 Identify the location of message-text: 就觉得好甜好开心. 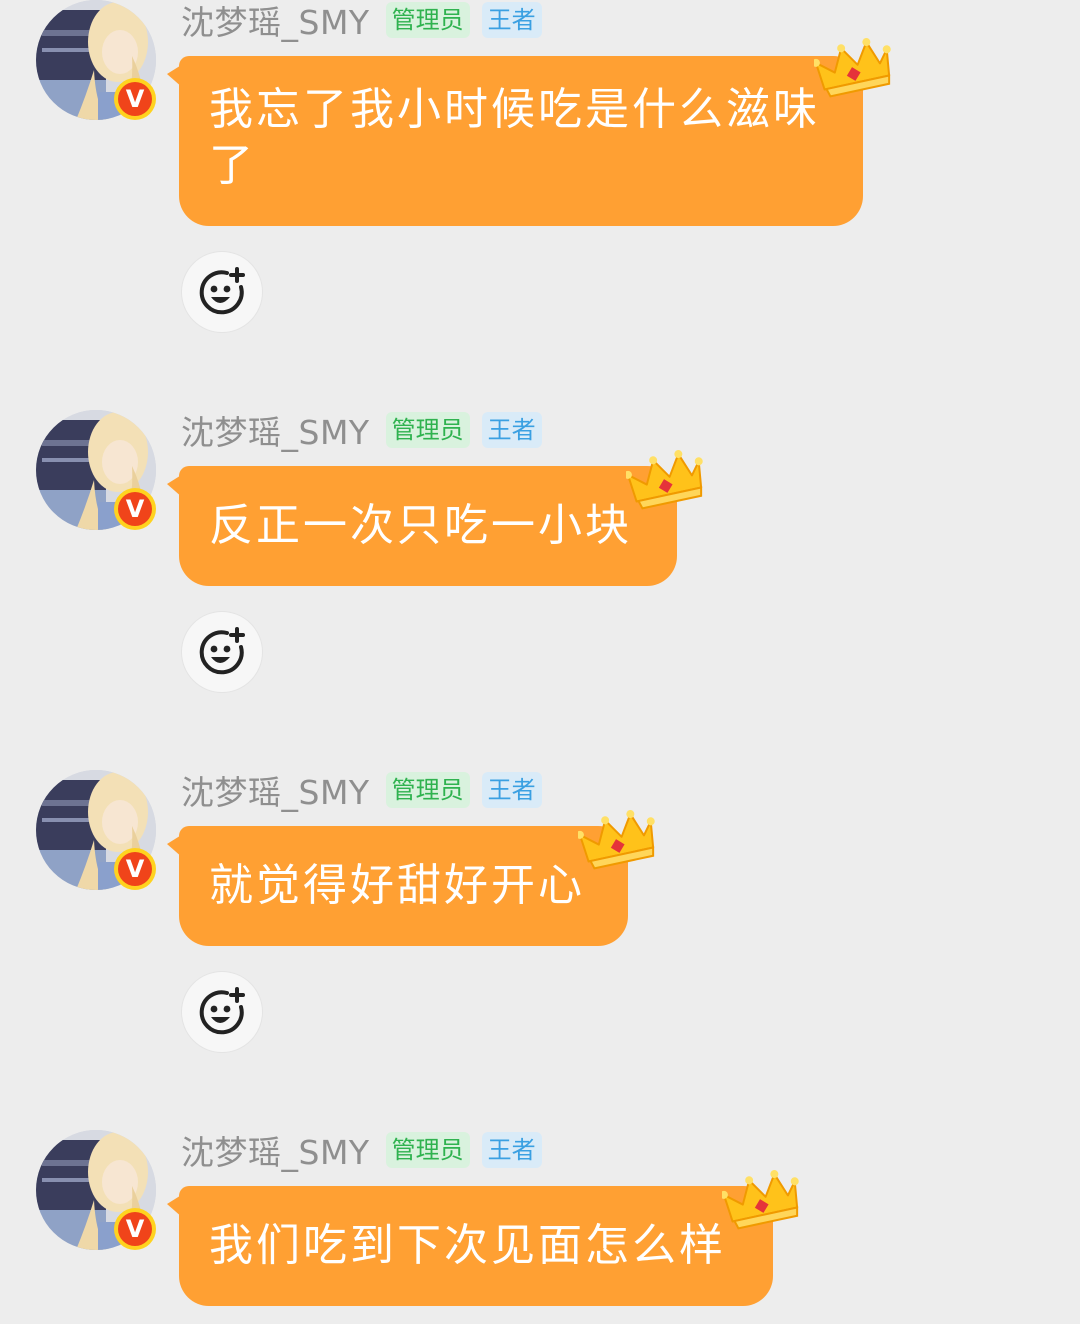
(397, 885).